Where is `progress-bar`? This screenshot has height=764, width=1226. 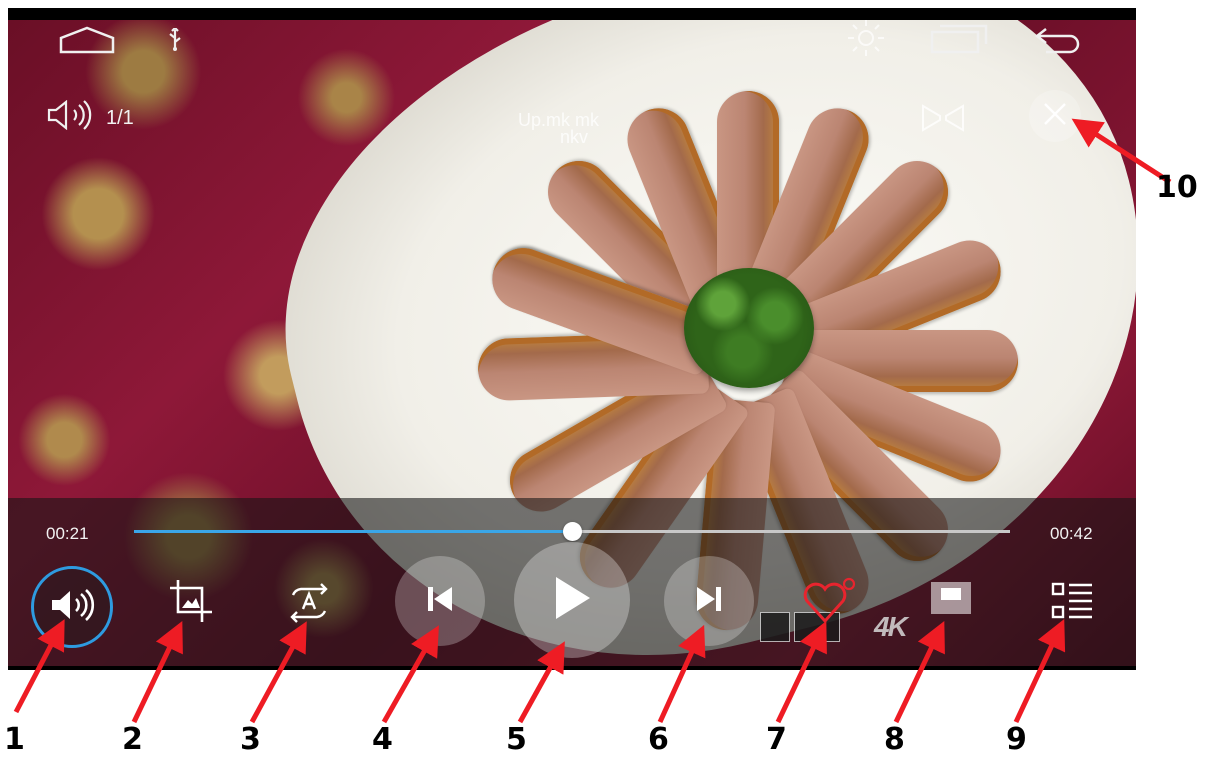 progress-bar is located at coordinates (572, 531).